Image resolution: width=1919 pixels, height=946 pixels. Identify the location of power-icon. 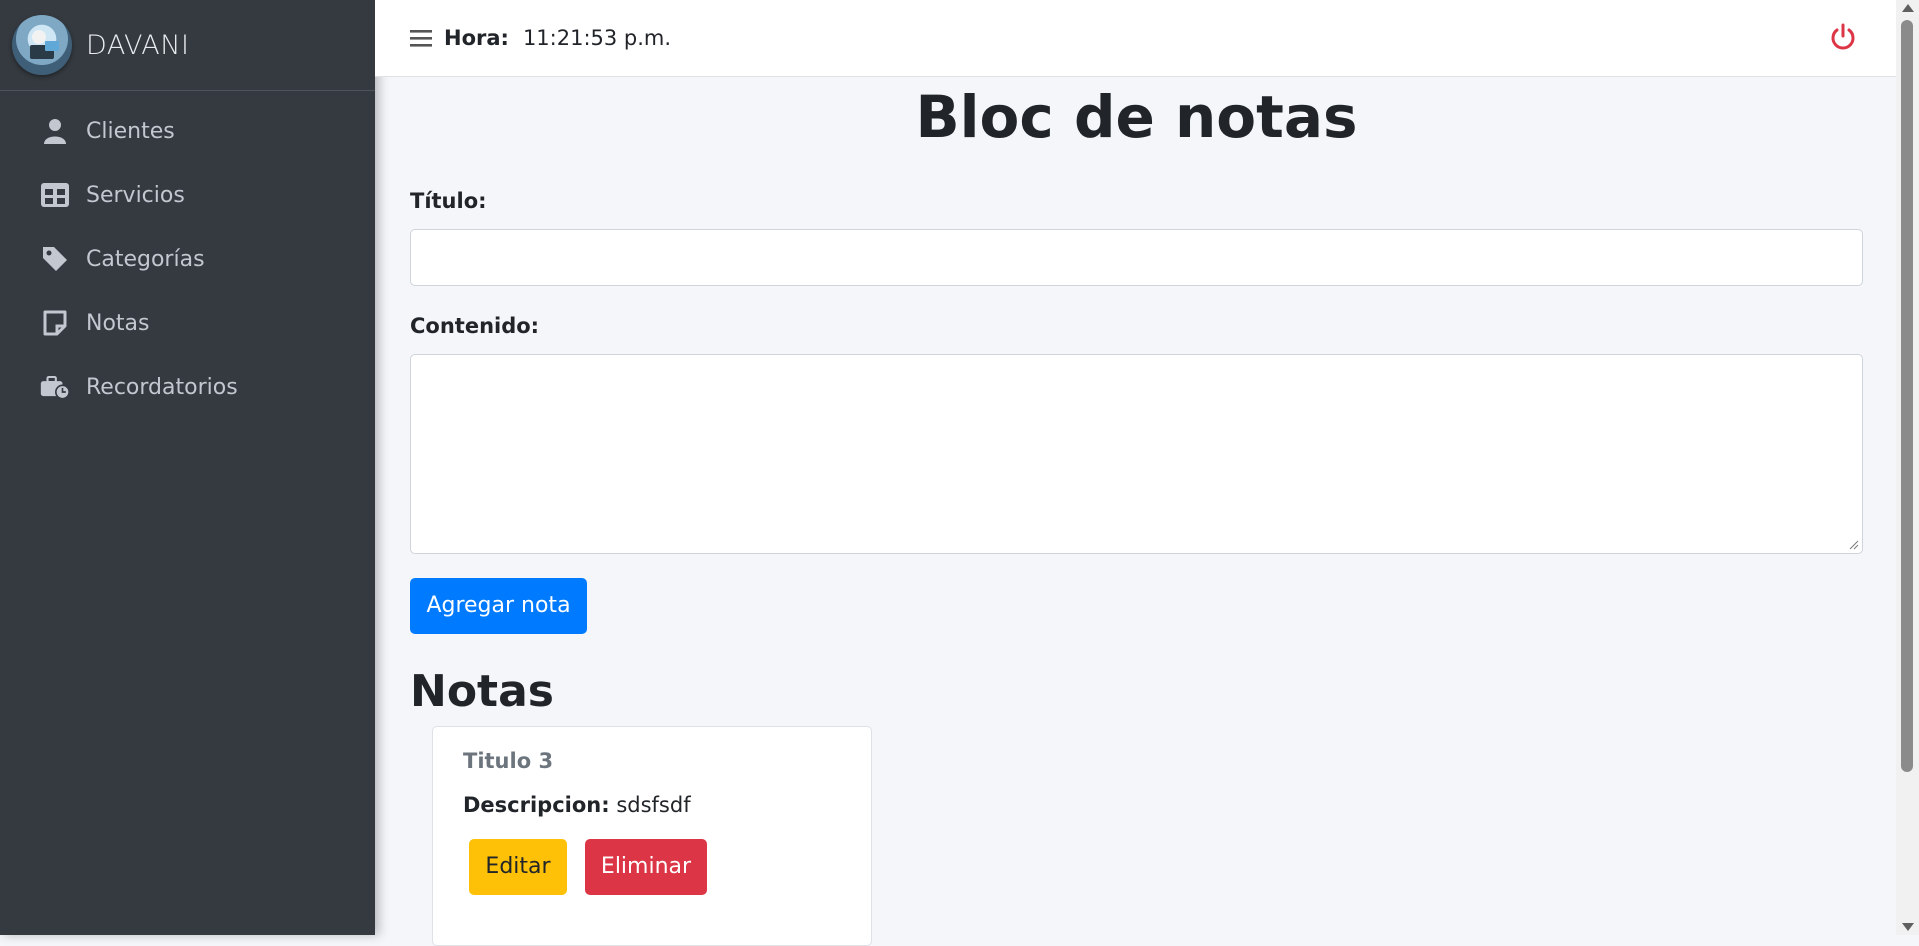
(1843, 37).